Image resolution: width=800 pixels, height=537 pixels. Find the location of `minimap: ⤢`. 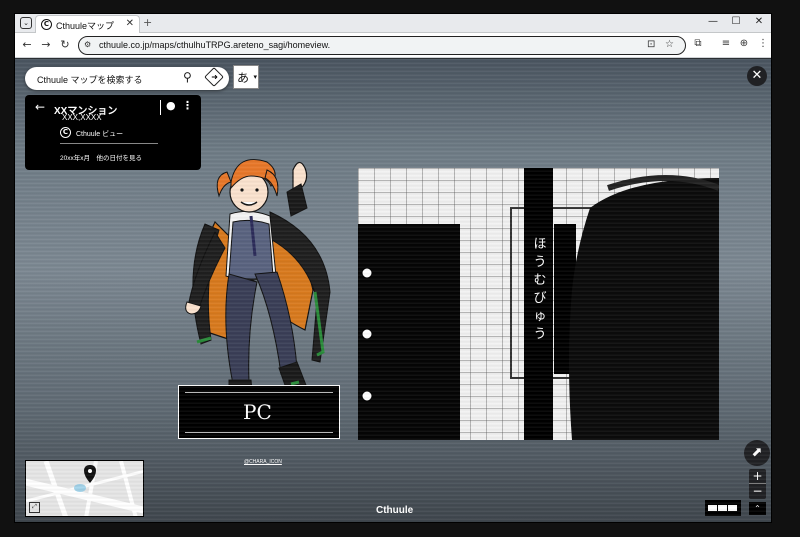

minimap: ⤢ is located at coordinates (84, 488).